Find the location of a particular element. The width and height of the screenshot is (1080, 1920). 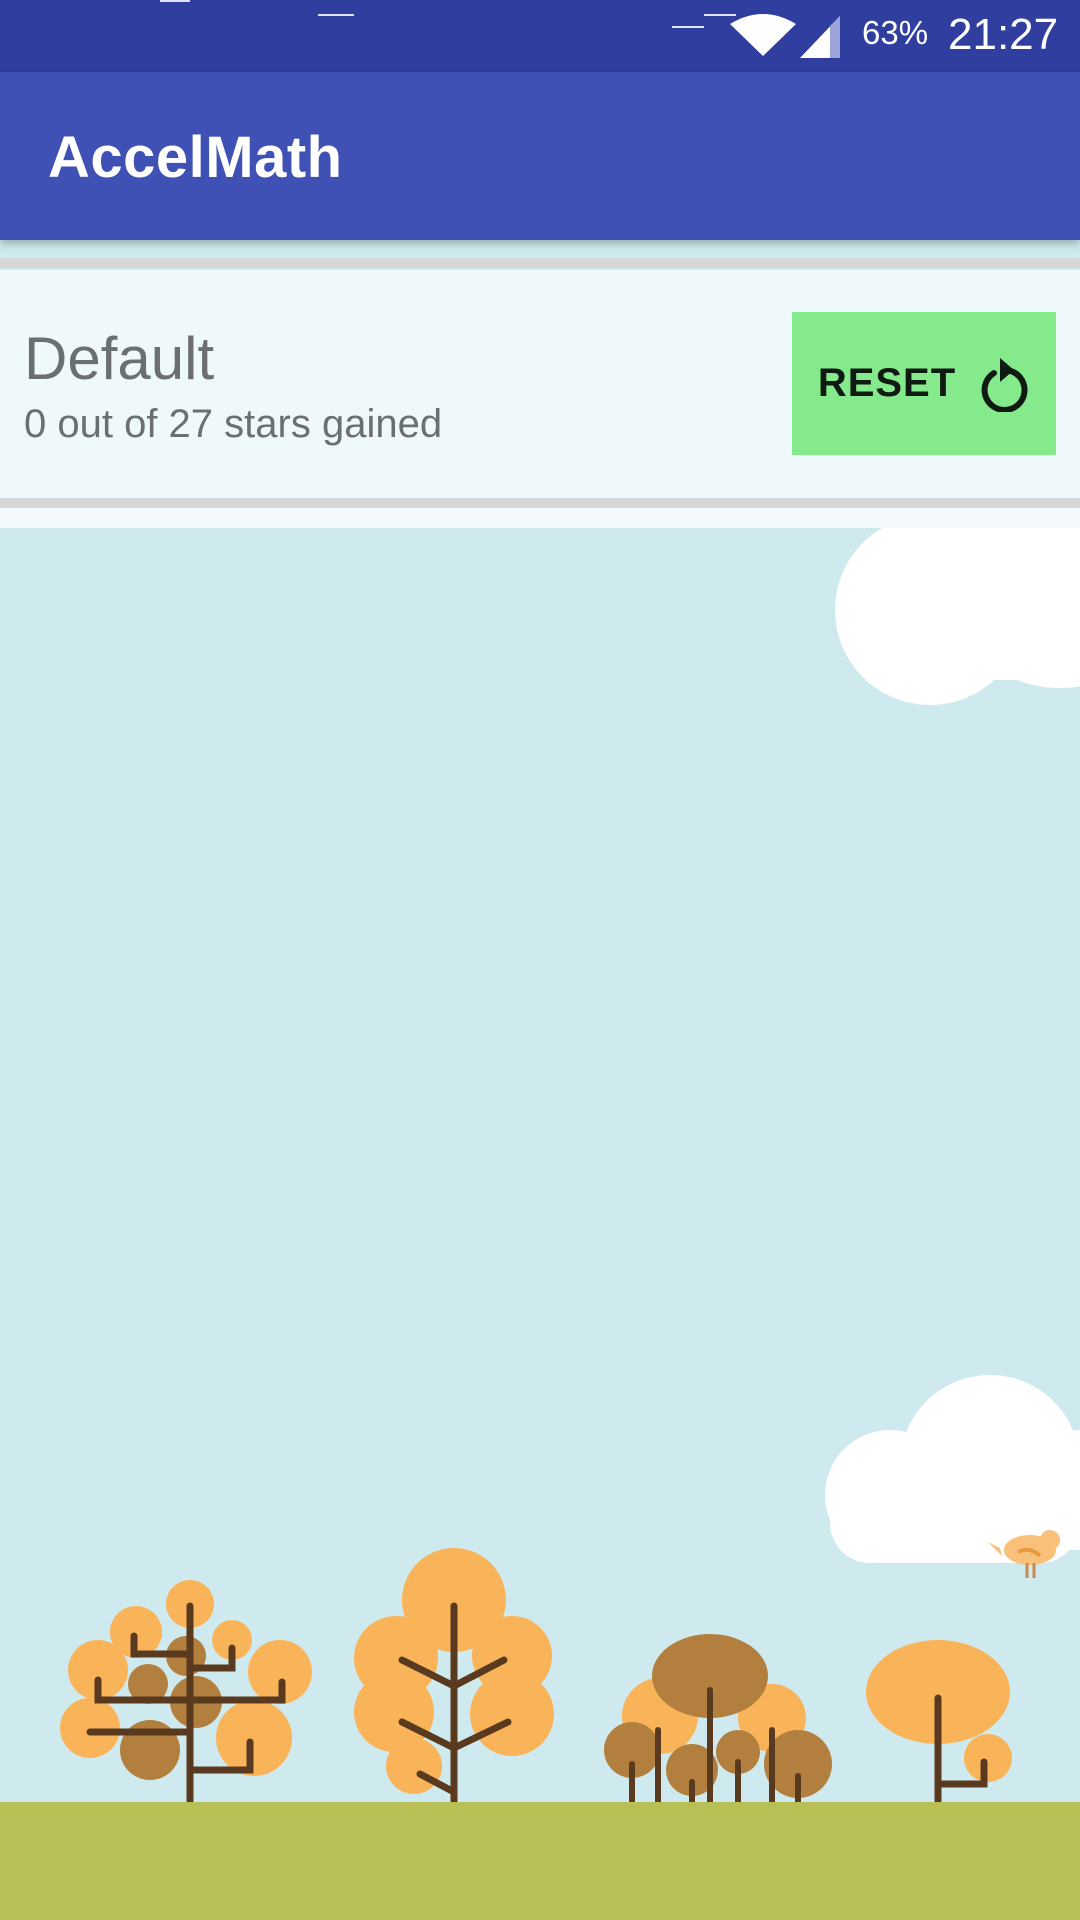

status-bar: 63% 21:27 is located at coordinates (540, 36).